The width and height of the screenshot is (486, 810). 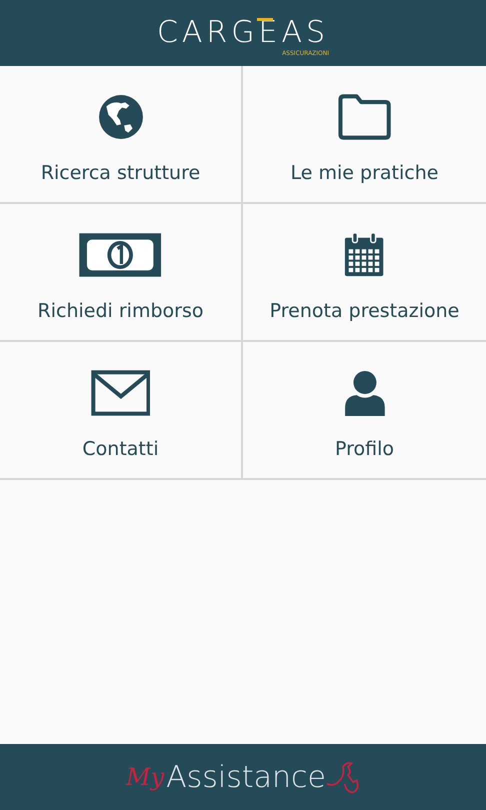 I want to click on menu-tile: Le mie pratiche, so click(x=364, y=135).